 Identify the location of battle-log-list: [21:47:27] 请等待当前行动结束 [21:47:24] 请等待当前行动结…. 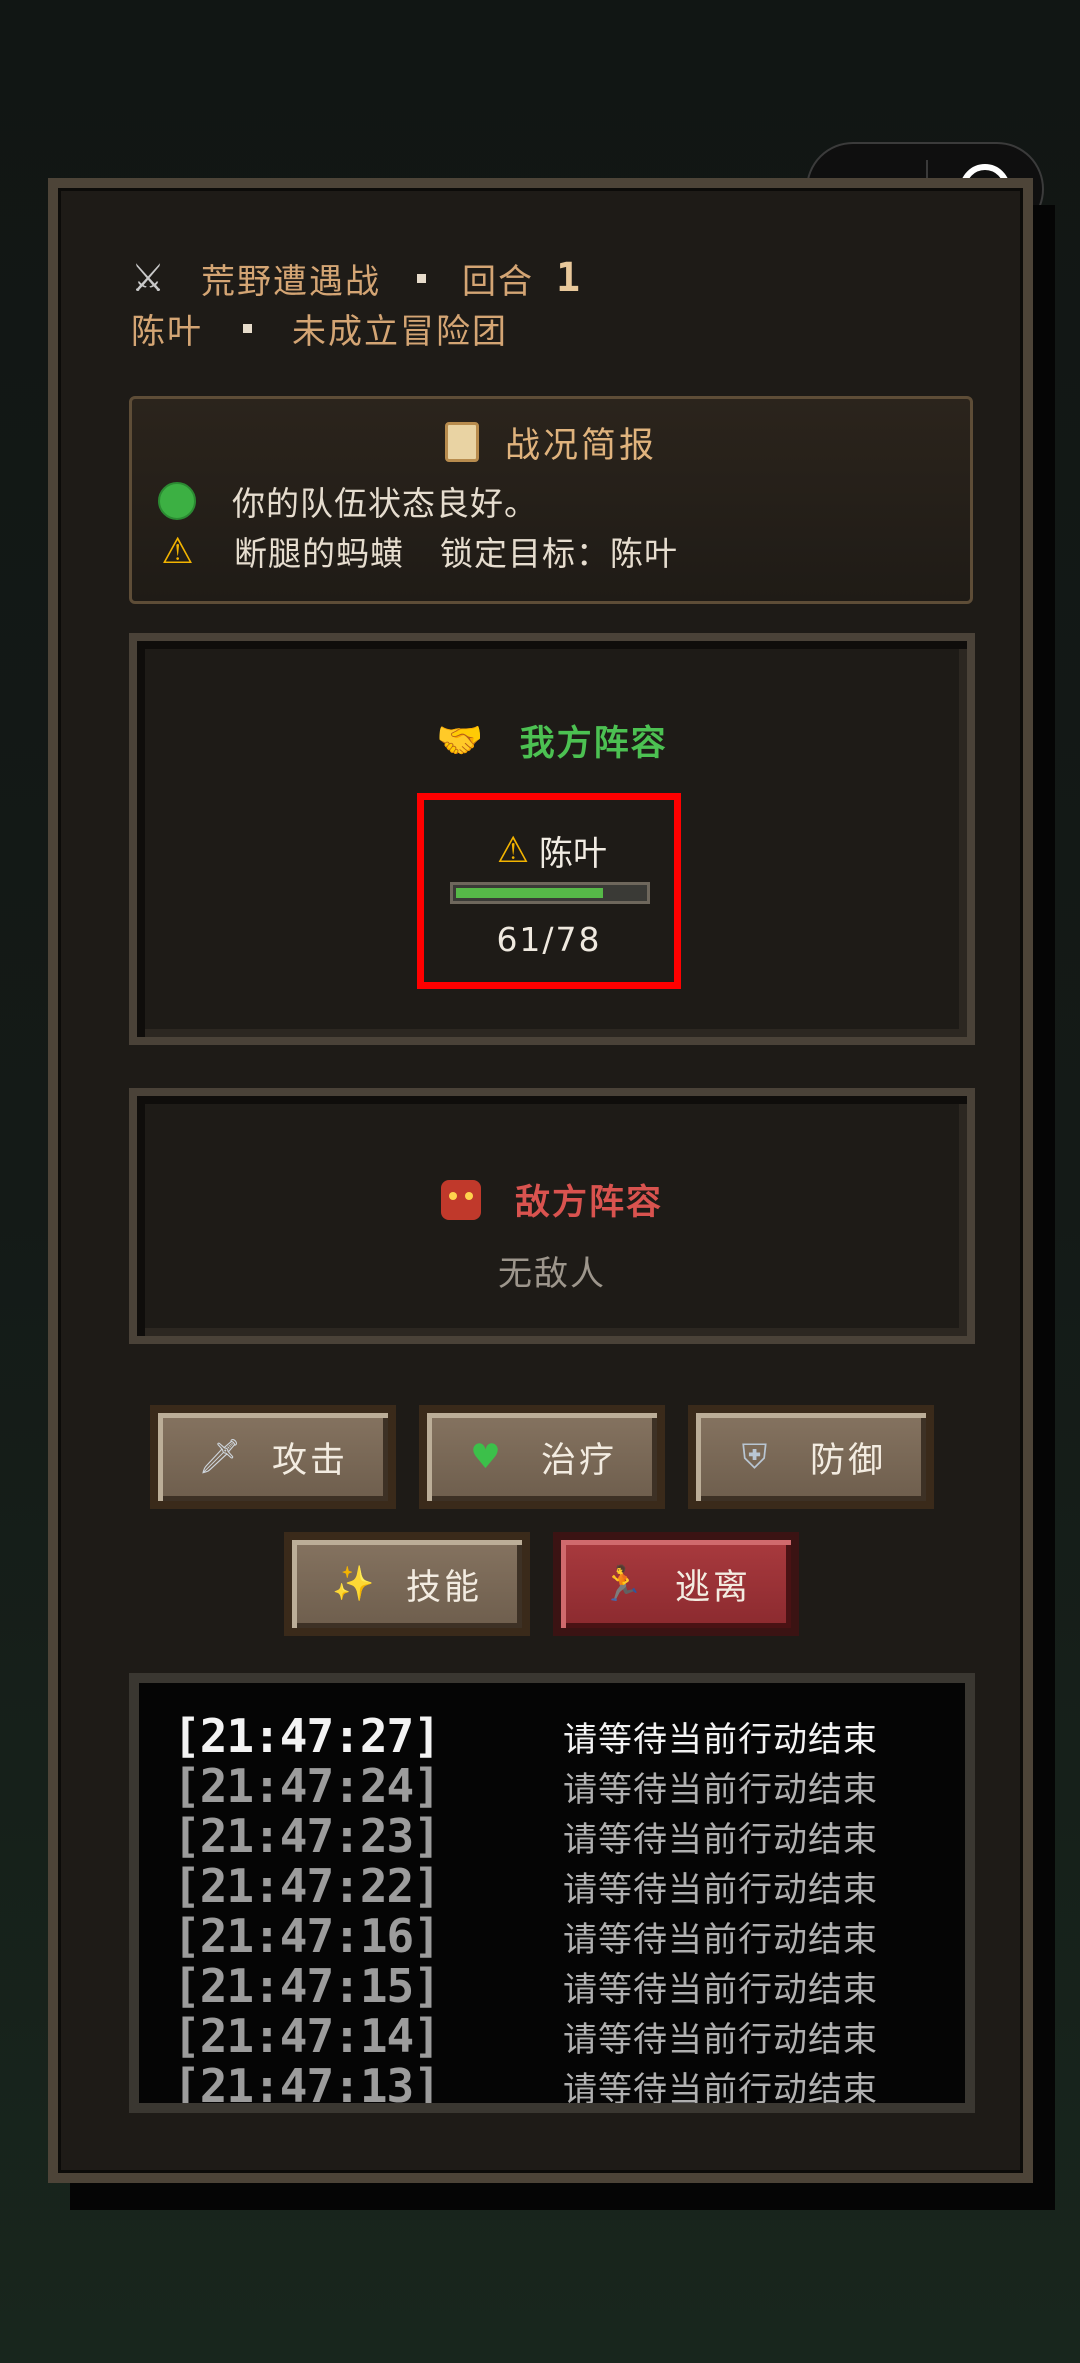
(552, 1893).